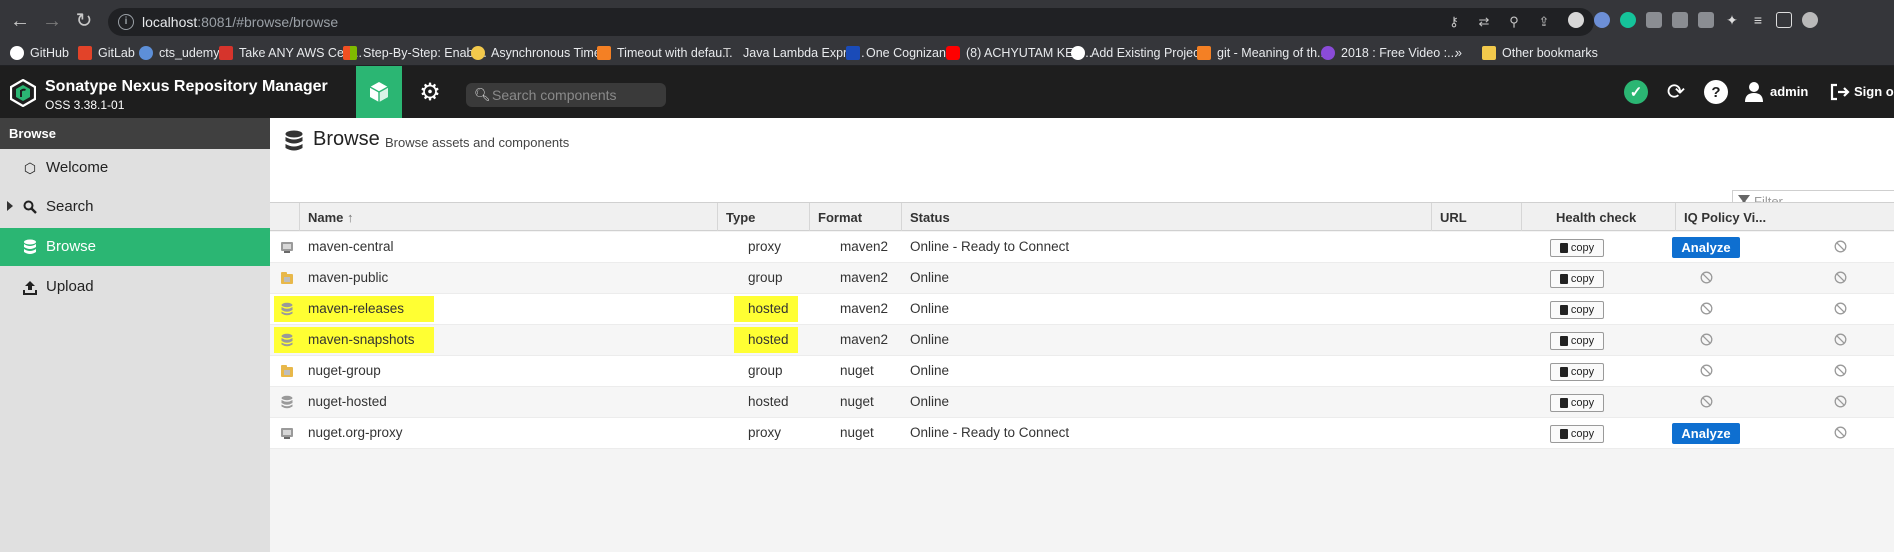 The width and height of the screenshot is (1894, 552). Describe the element at coordinates (179, 53) in the screenshot. I see `bookmark-item: cts_udemy` at that location.